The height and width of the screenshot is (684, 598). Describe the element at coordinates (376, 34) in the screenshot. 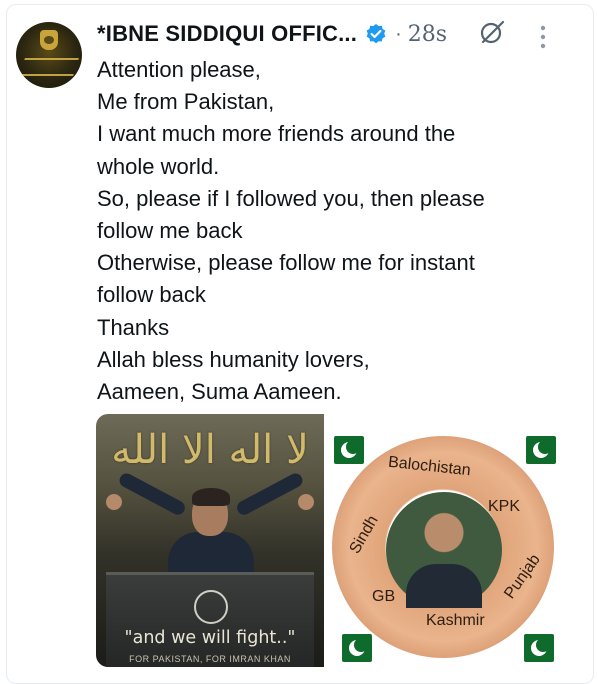

I see `verified-badge-icon` at that location.